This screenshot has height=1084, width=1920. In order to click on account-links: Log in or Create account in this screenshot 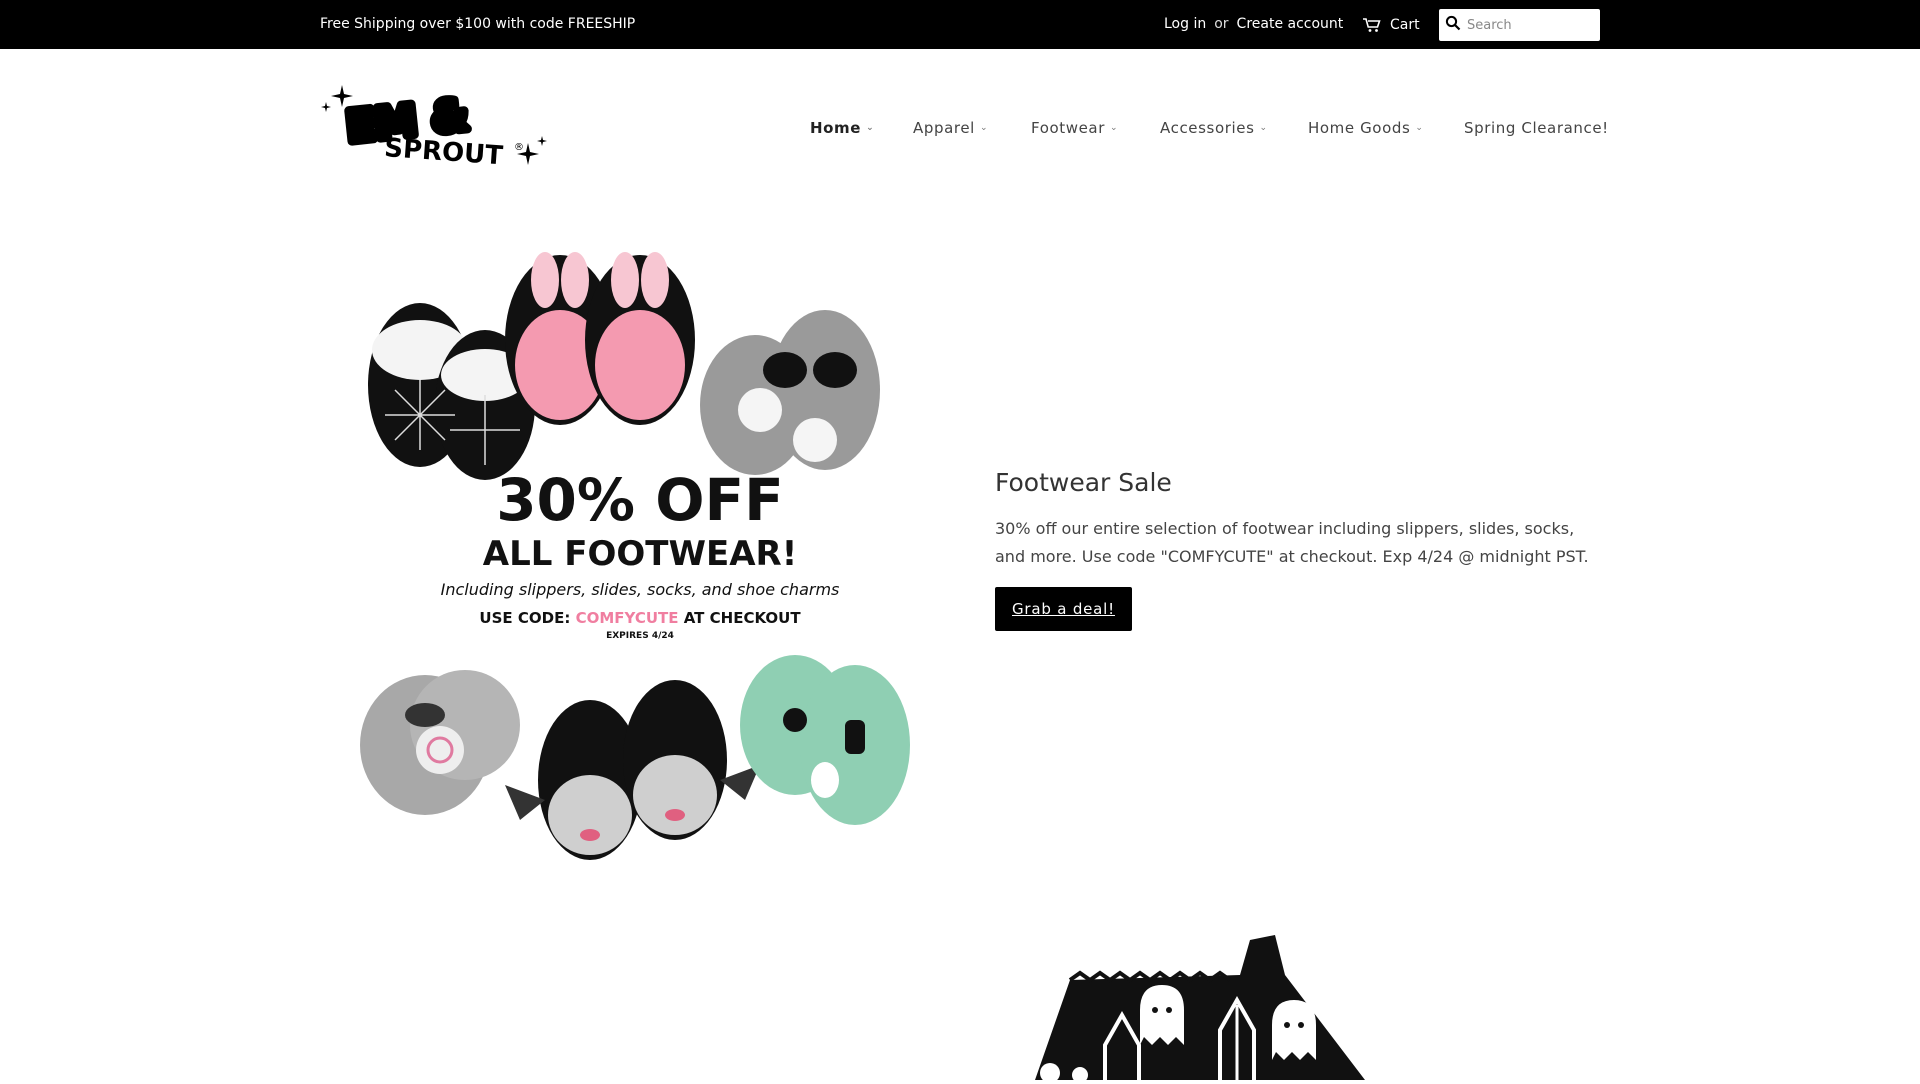, I will do `click(1253, 24)`.